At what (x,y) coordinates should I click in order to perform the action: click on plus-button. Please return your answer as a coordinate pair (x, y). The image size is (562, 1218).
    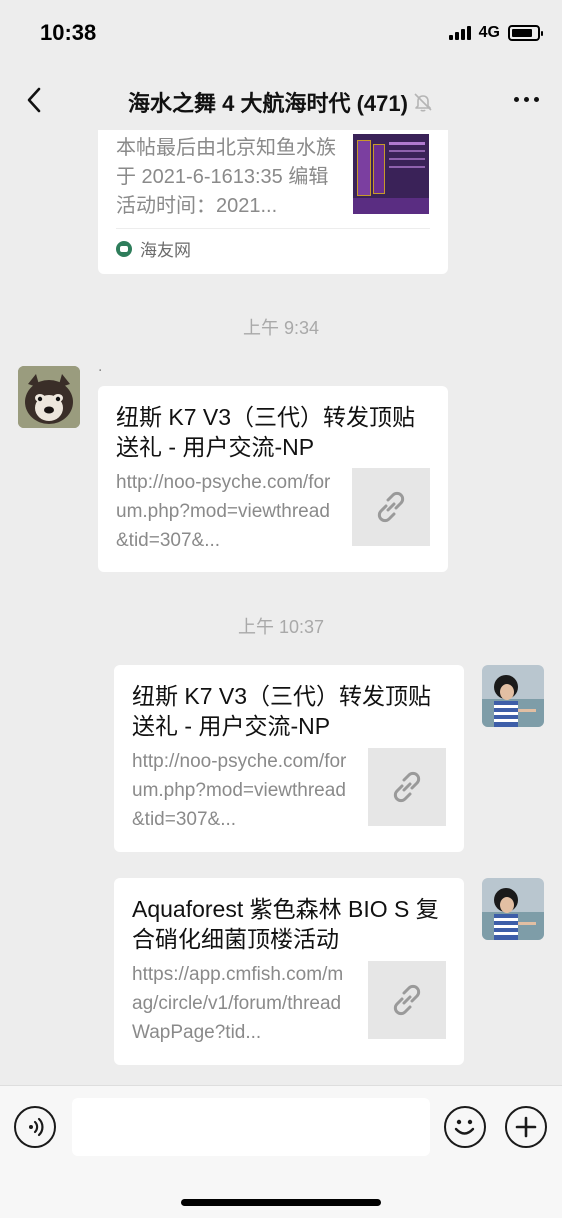
    Looking at the image, I should click on (526, 1127).